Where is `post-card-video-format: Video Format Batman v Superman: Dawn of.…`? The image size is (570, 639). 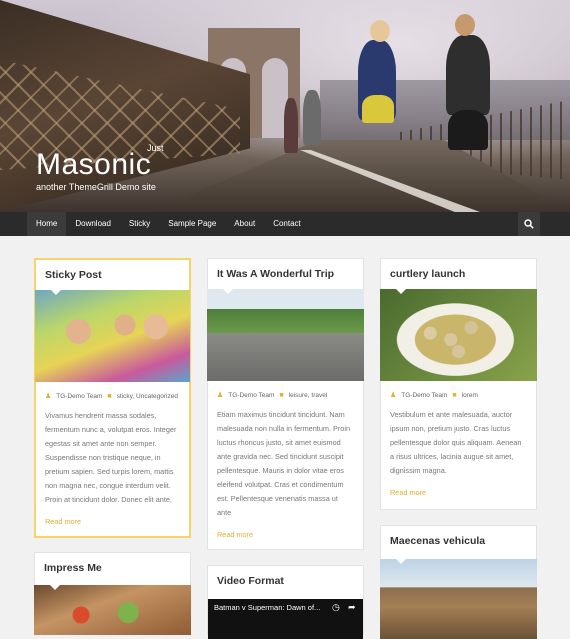
post-card-video-format: Video Format Batman v Superman: Dawn of.… is located at coordinates (285, 602).